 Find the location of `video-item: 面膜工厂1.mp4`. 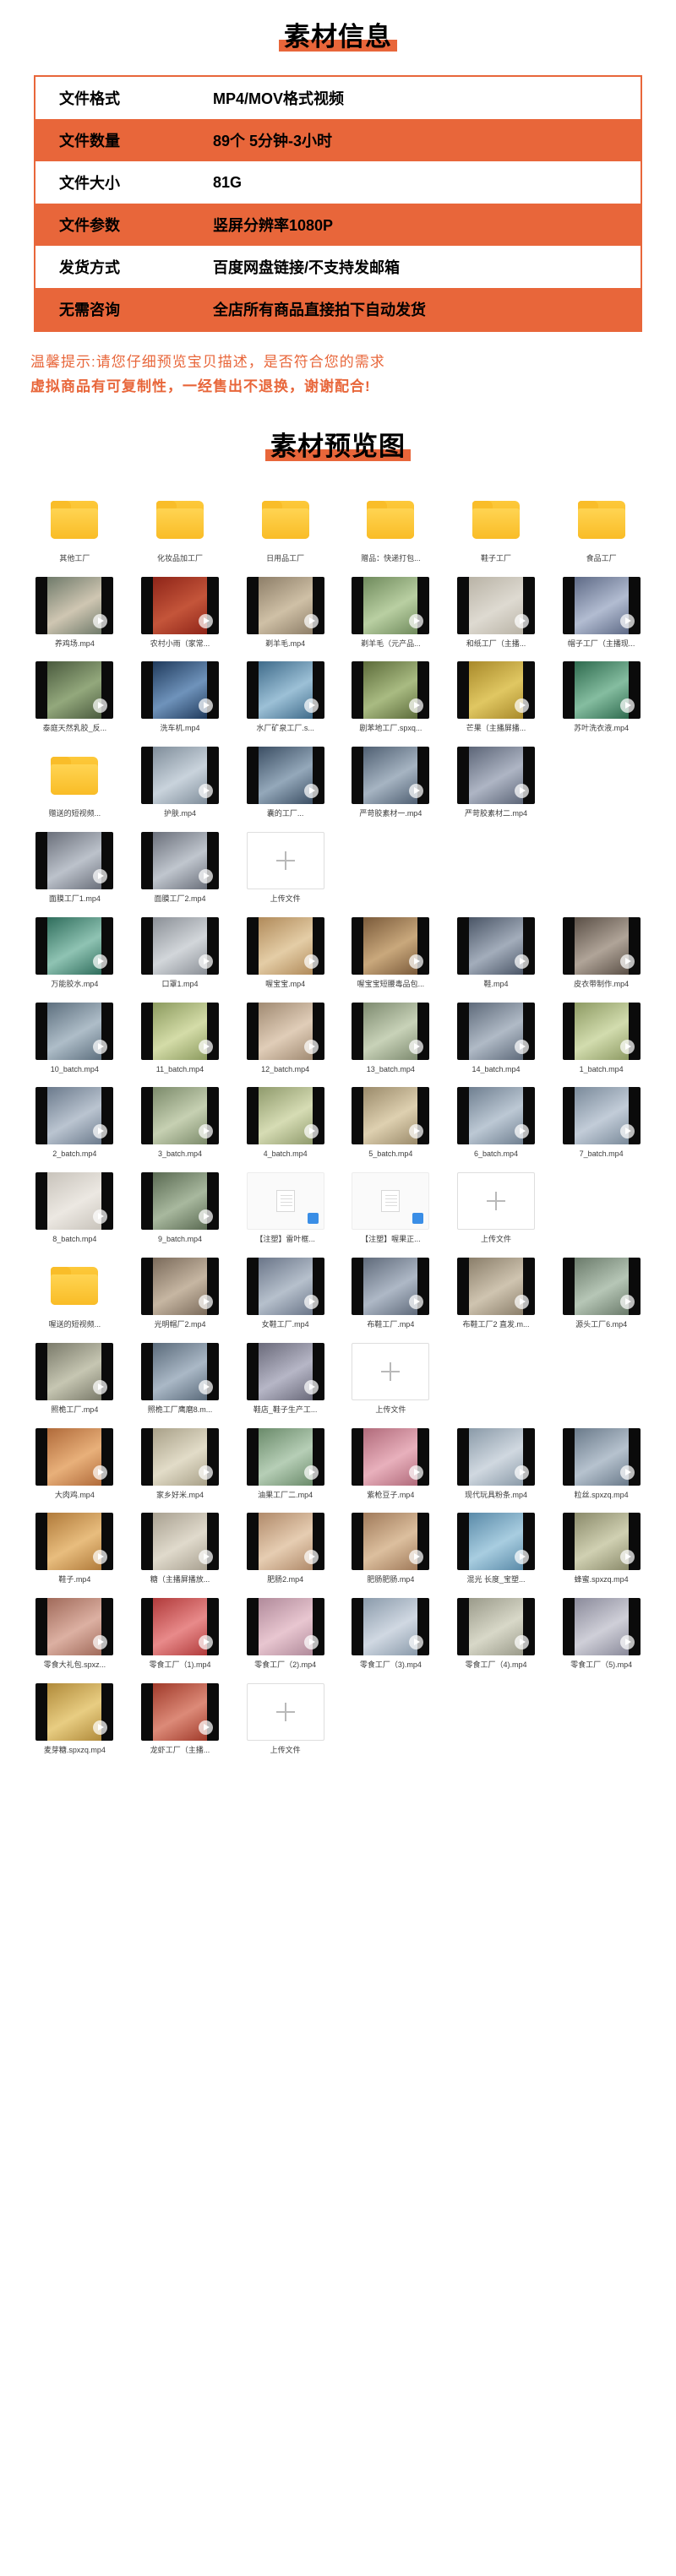

video-item: 面膜工厂1.mp4 is located at coordinates (75, 865).